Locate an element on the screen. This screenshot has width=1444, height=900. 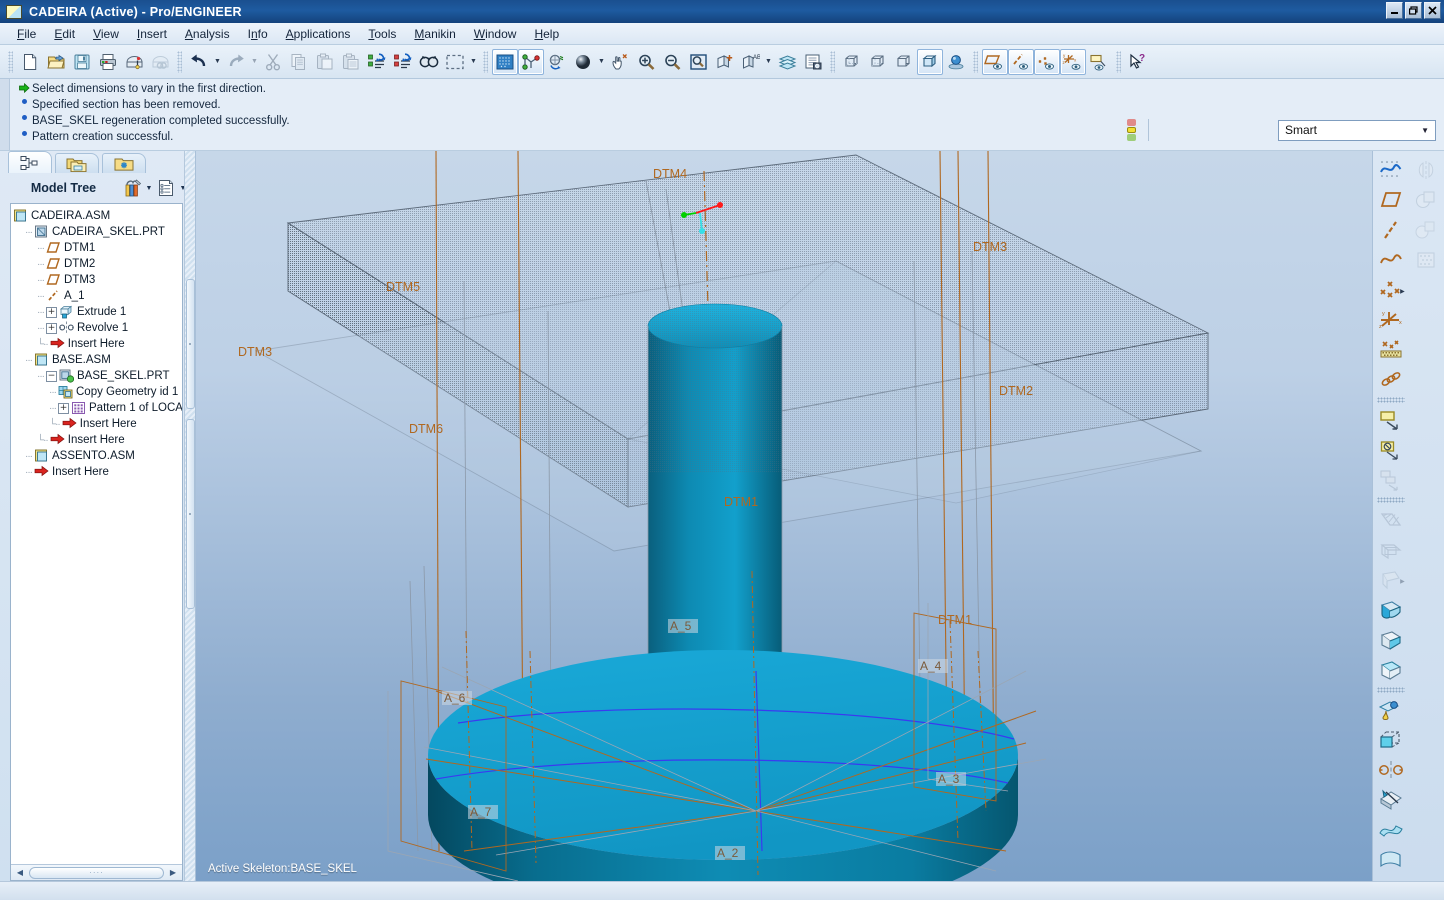
regenerate-icon is located at coordinates (377, 62).